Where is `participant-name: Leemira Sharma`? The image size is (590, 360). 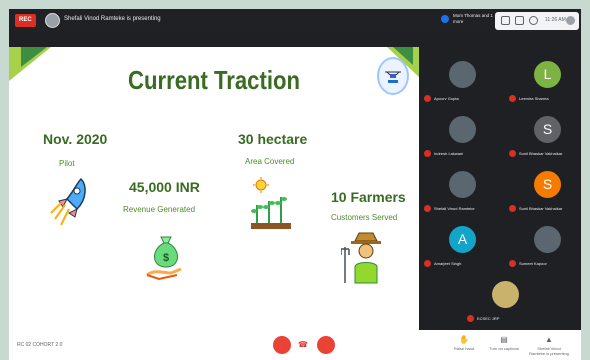 participant-name: Leemira Sharma is located at coordinates (534, 98).